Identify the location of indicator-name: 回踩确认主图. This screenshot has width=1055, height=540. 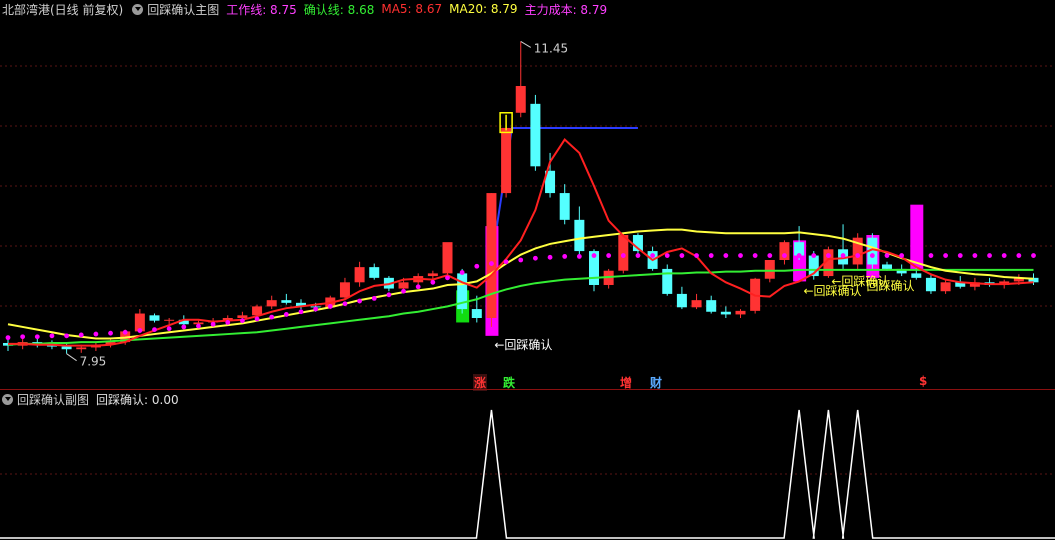
(183, 9).